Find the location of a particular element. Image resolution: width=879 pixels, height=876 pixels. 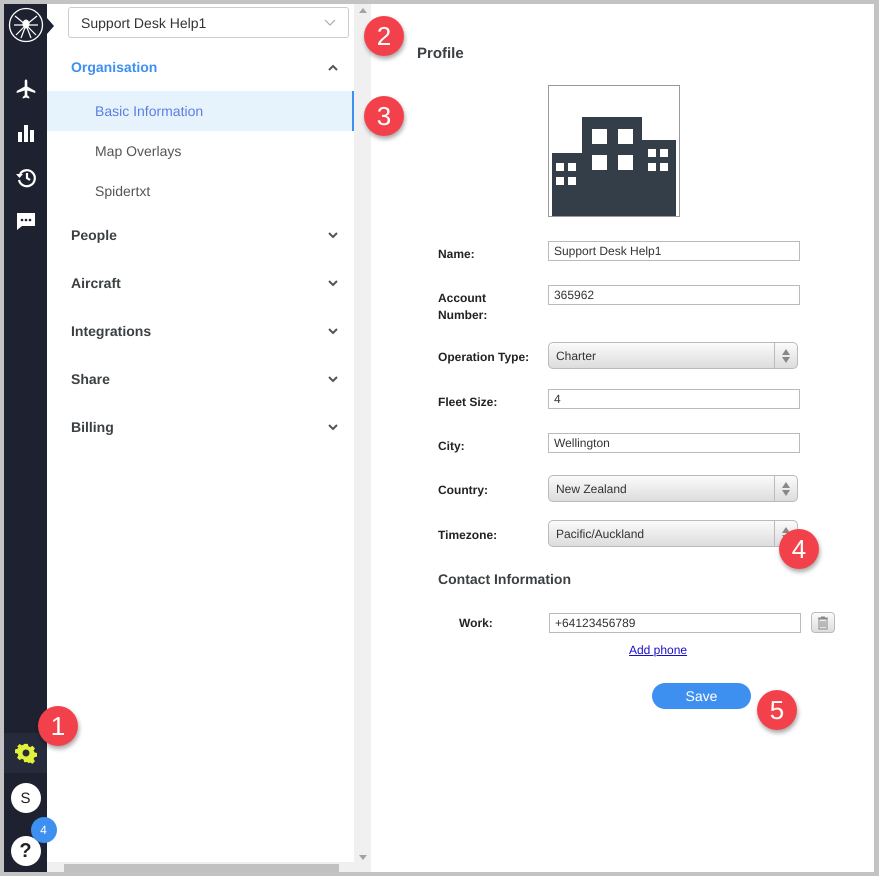

building-icon is located at coordinates (614, 151).